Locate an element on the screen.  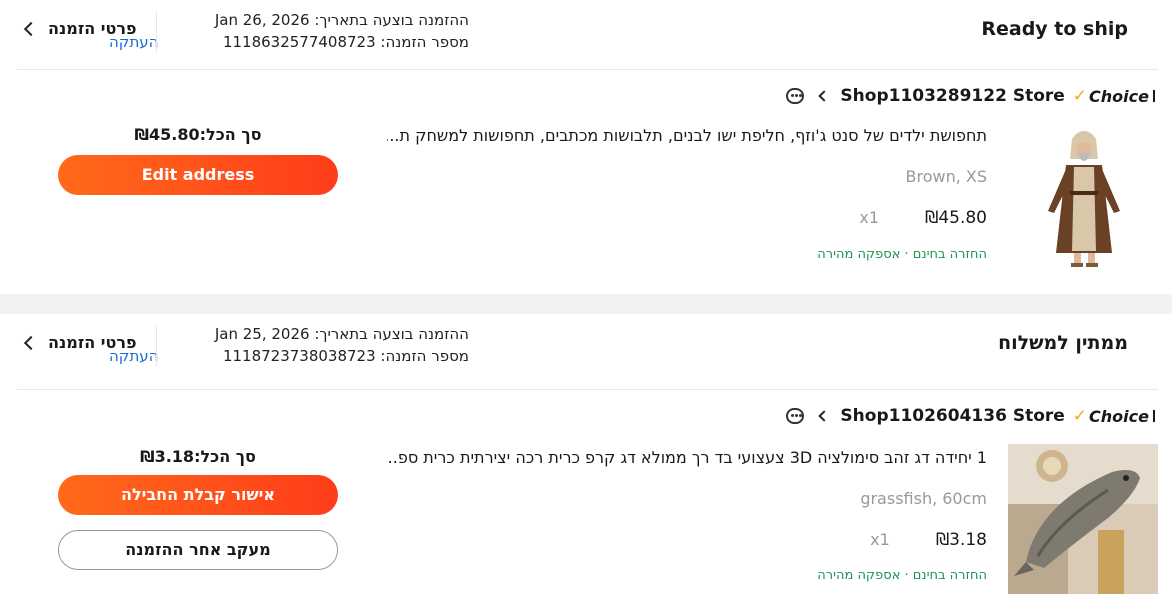
price-row: ₪45.80 x1 is located at coordinates (923, 218).